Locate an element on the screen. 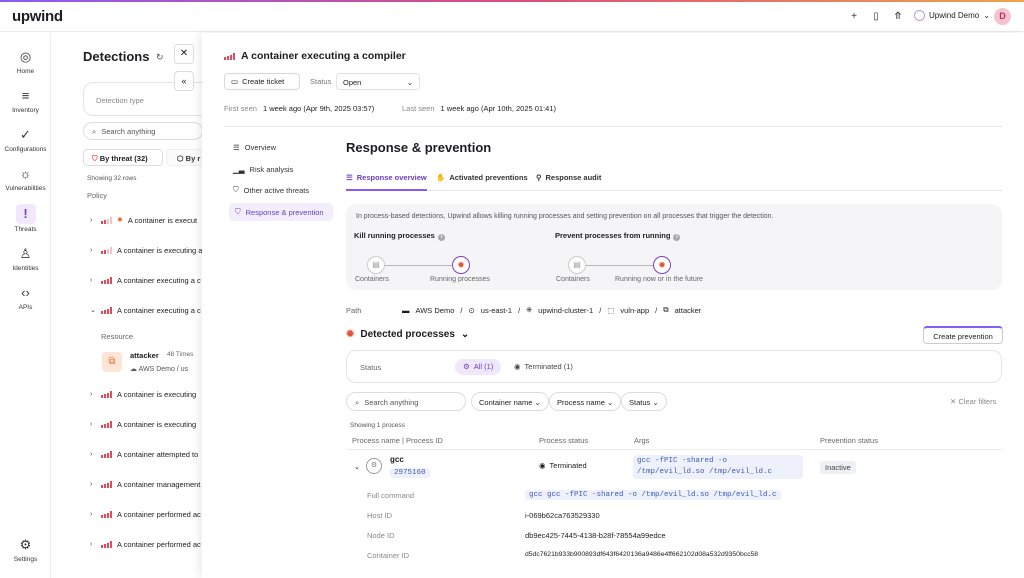  collapse-button: « is located at coordinates (184, 81).